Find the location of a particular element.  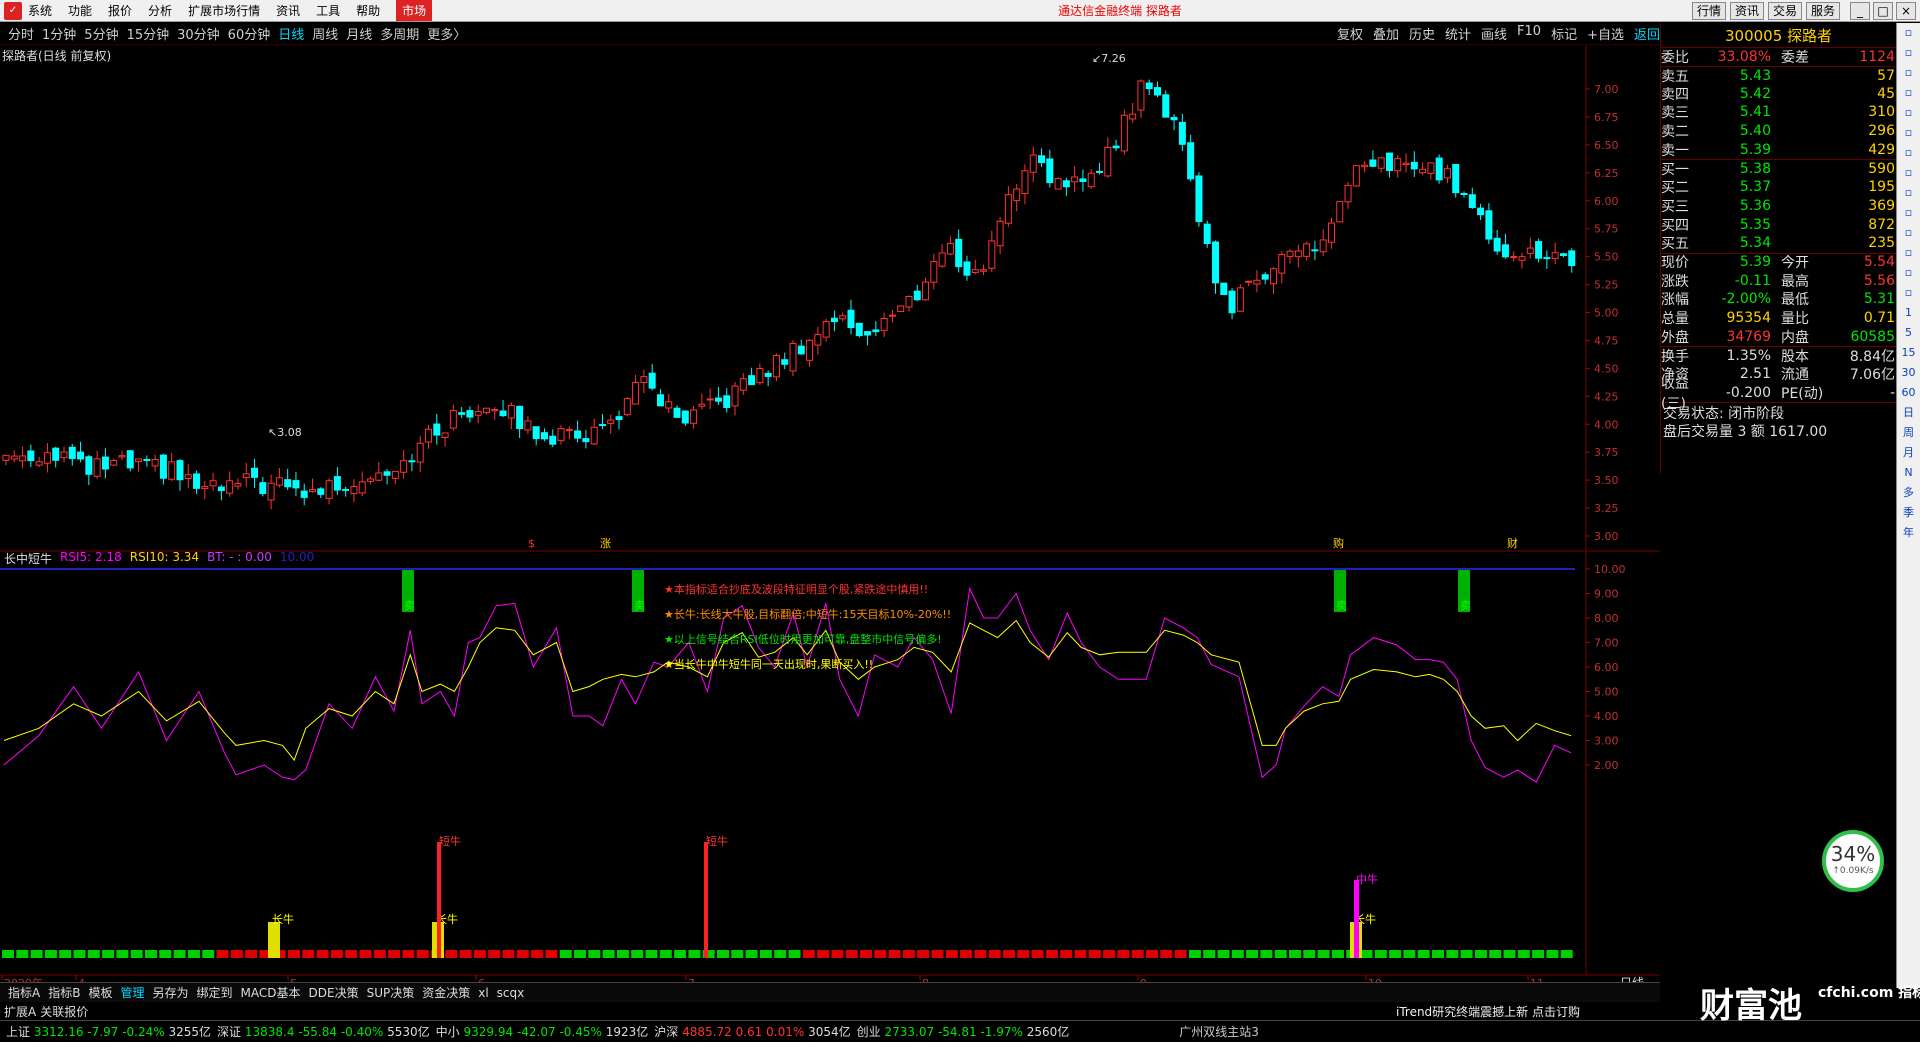

tab-related-quote: 关联报价 is located at coordinates (64, 1011).